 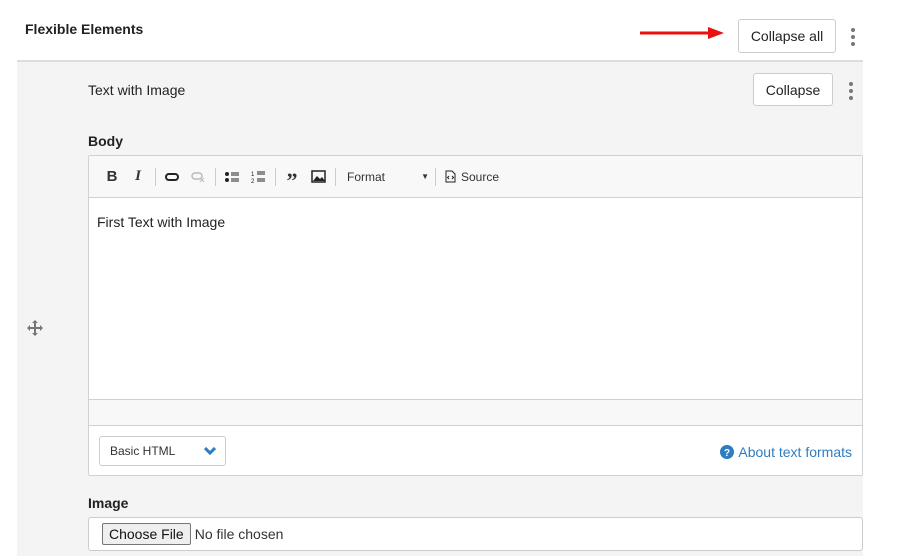 What do you see at coordinates (137, 90) in the screenshot?
I see `item-title: Text with Image` at bounding box center [137, 90].